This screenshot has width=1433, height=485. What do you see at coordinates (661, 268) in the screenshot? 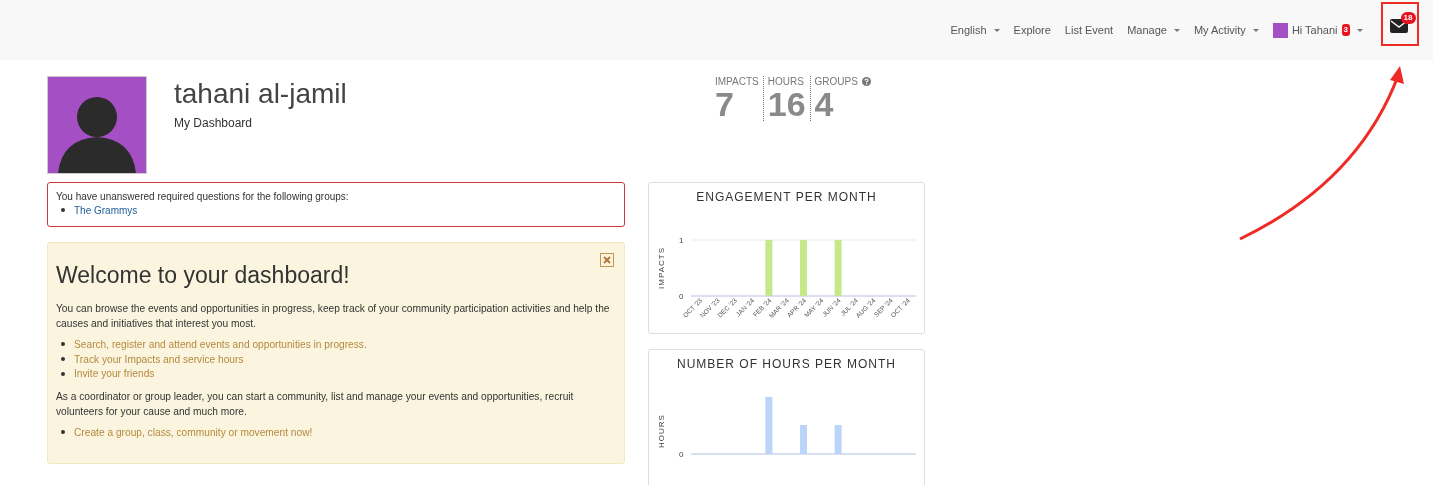
I see `axis-title: IMPACTS` at bounding box center [661, 268].